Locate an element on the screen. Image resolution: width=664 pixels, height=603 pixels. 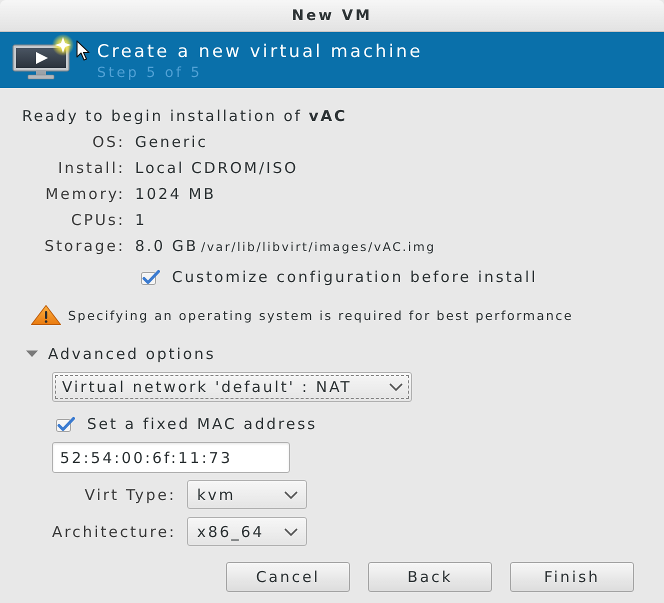
checkbox-label: Set a fixed MAC address is located at coordinates (202, 424).